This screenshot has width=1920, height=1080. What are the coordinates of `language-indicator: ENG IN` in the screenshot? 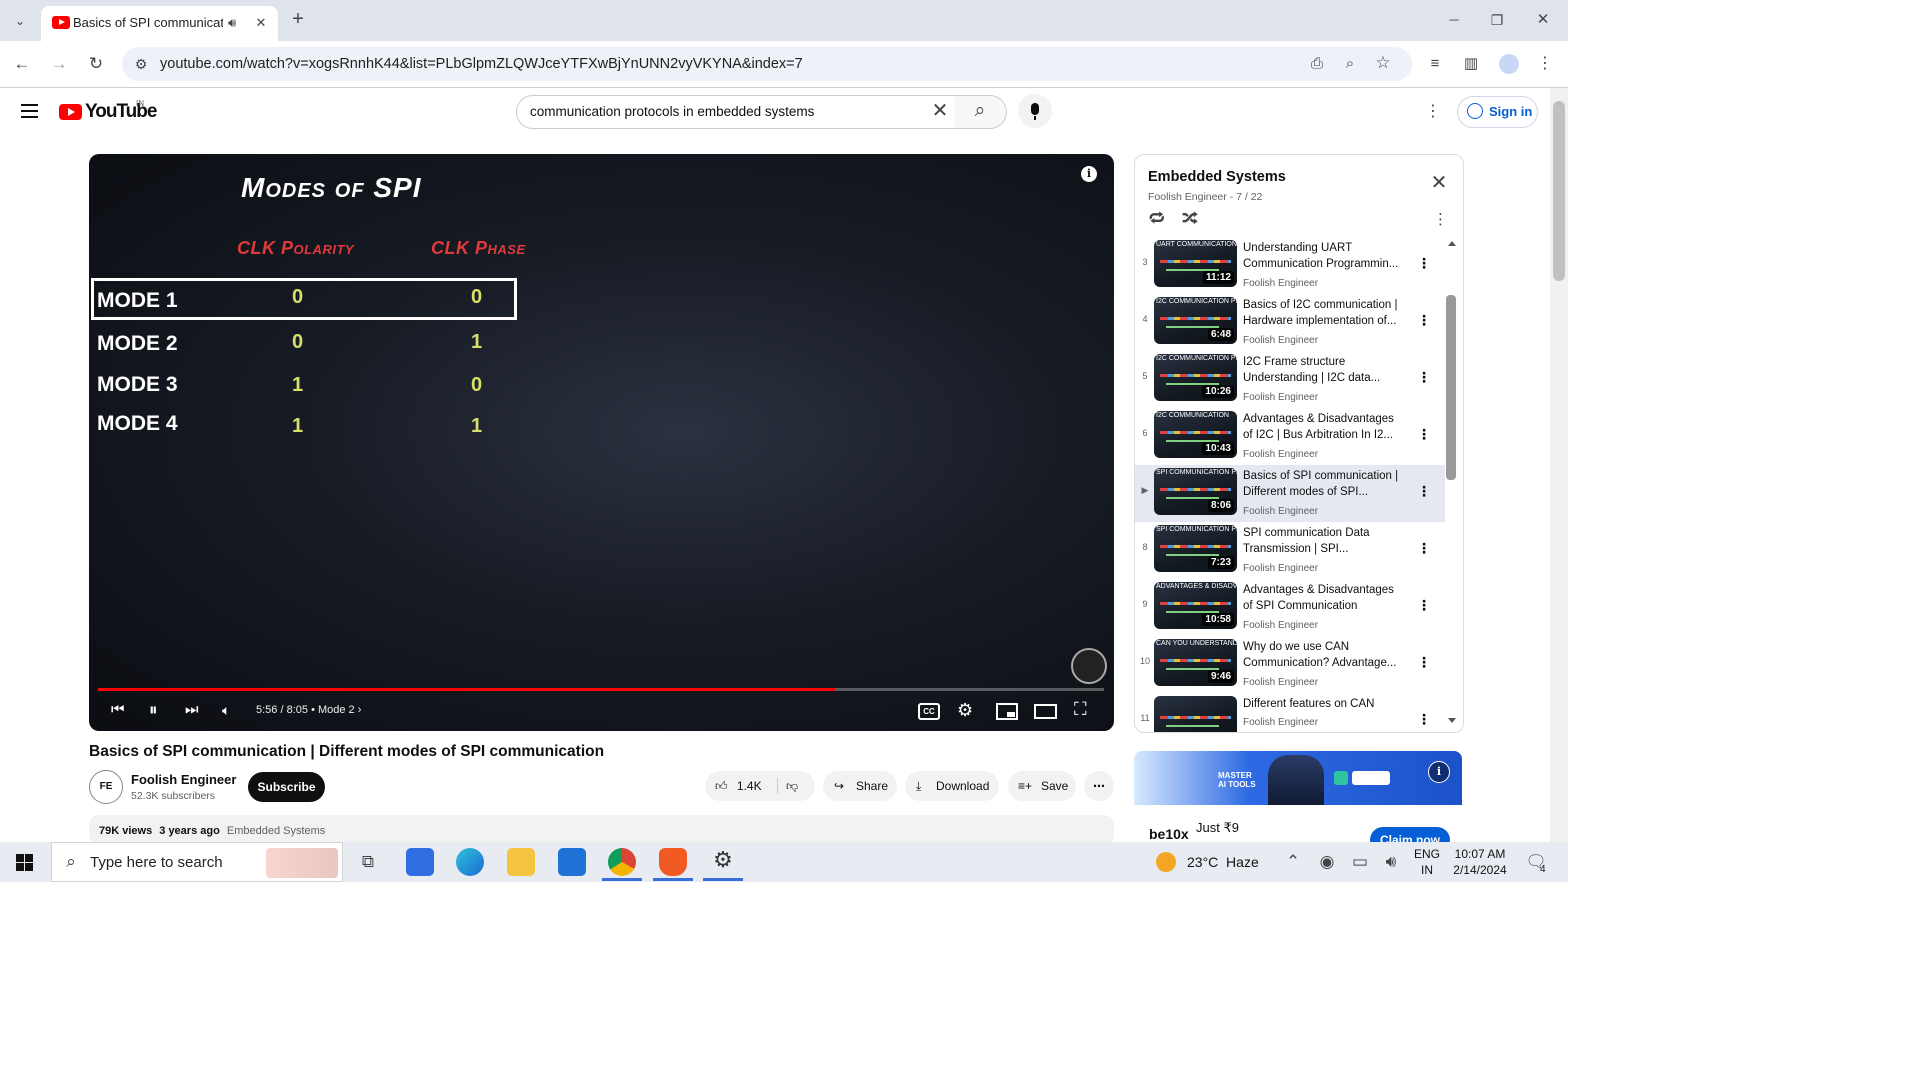 It's located at (1427, 862).